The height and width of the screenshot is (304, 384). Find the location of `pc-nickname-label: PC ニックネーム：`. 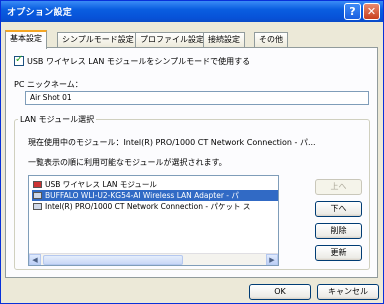

pc-nickname-label: PC ニックネーム： is located at coordinates (48, 84).